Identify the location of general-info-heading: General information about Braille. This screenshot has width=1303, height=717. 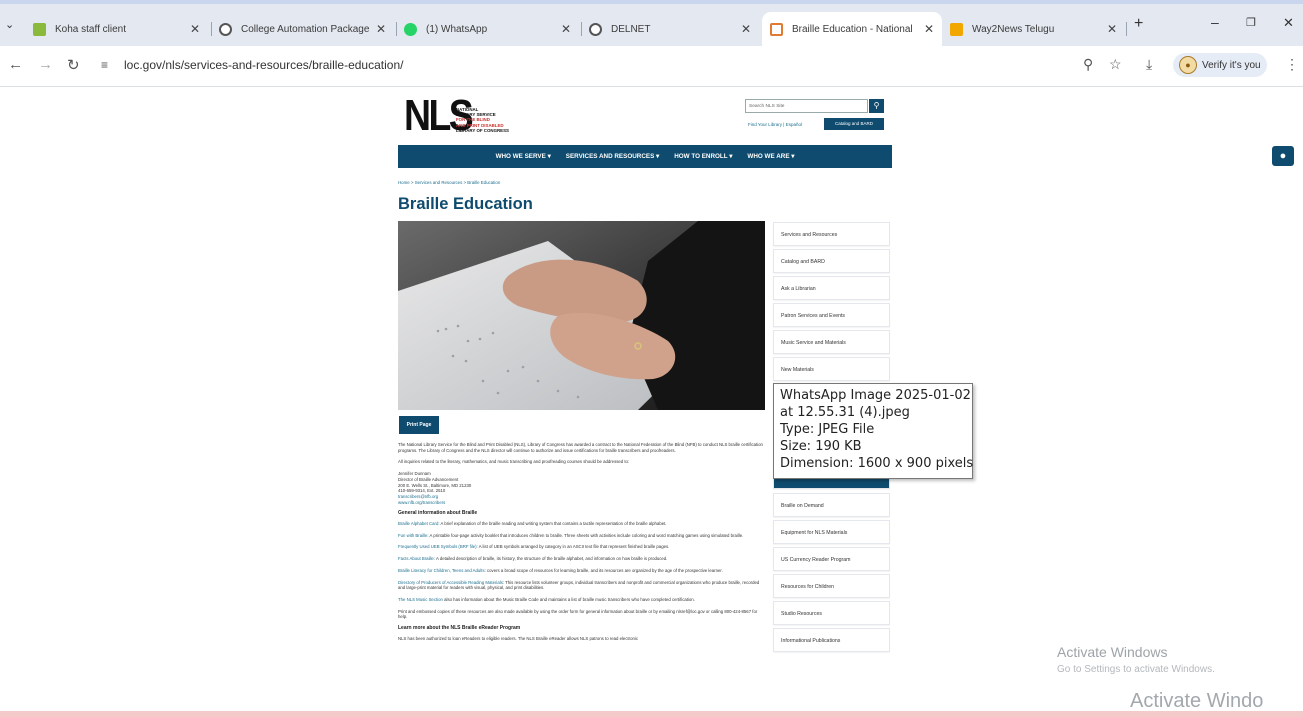
(438, 513).